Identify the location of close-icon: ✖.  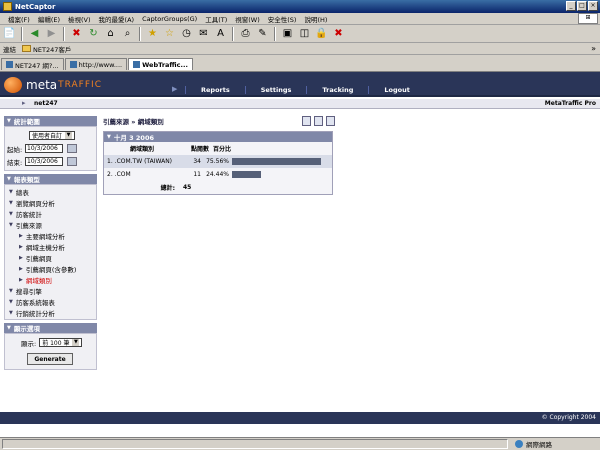
(338, 33).